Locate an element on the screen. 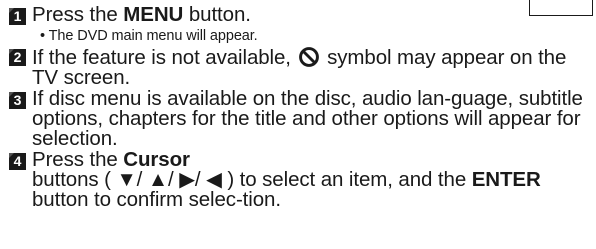 The width and height of the screenshot is (596, 249). step-1-text-pre: Press the is located at coordinates (78, 14).